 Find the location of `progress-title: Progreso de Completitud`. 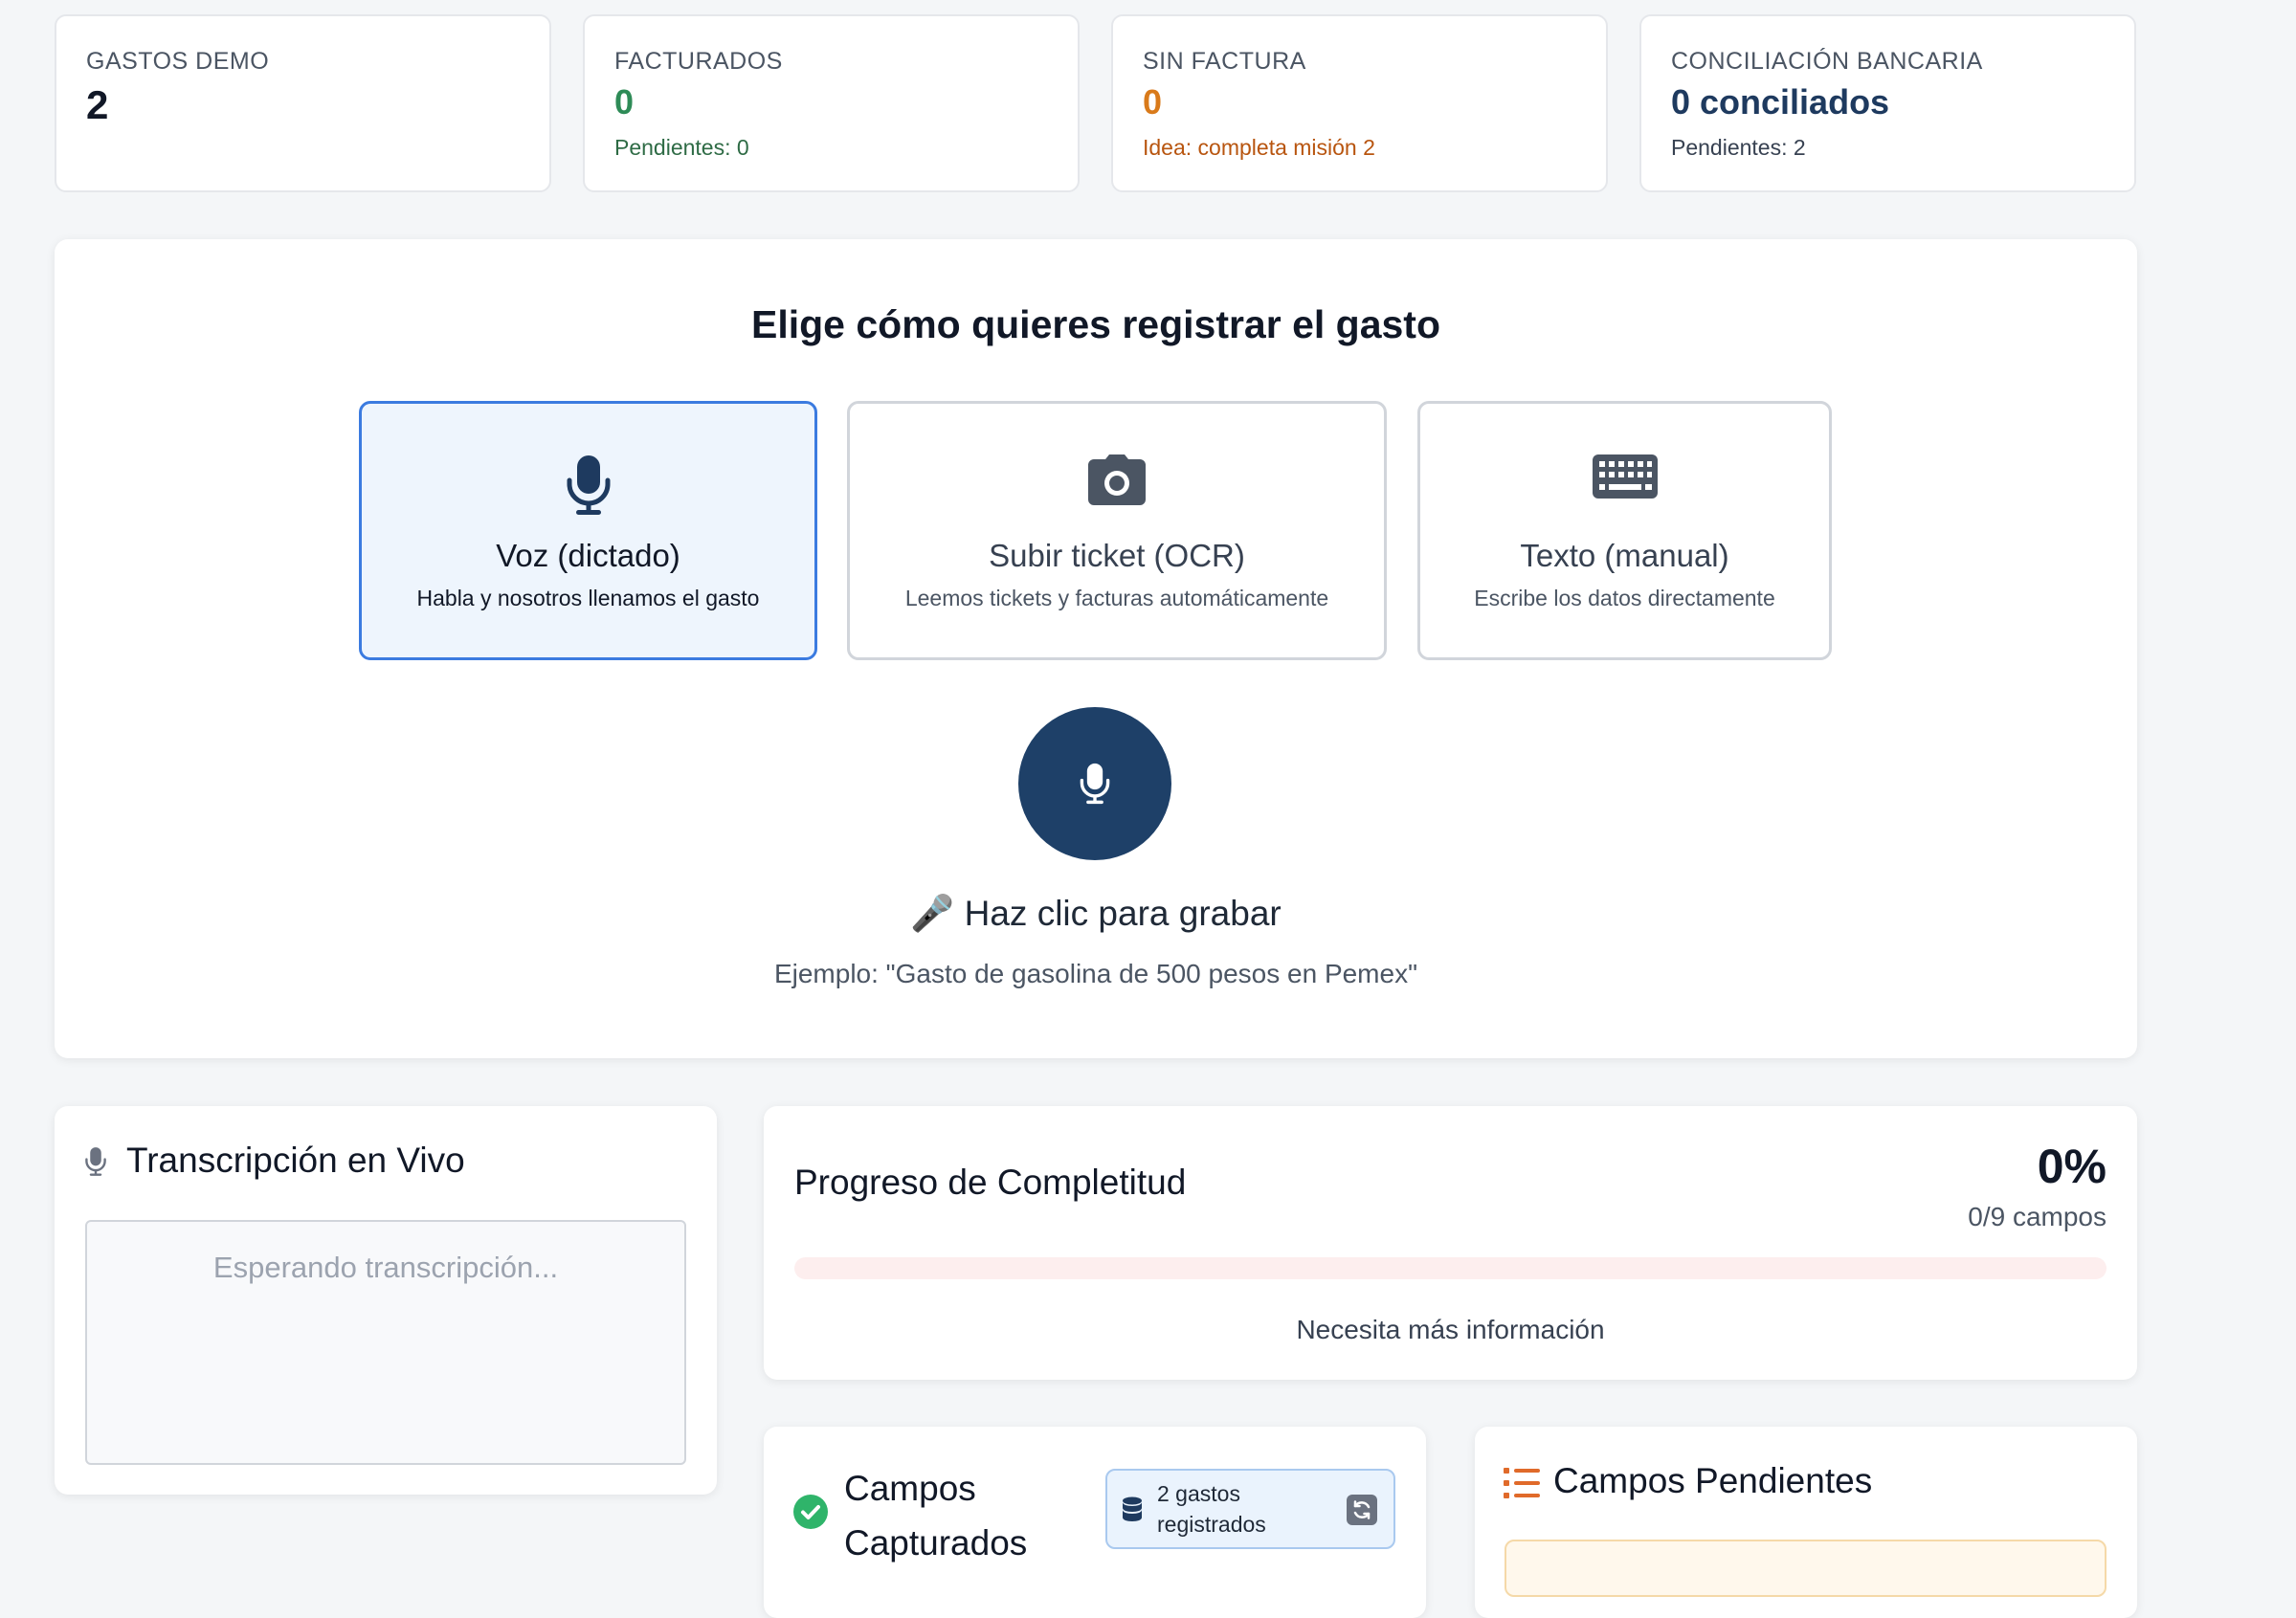

progress-title: Progreso de Completitud is located at coordinates (990, 1182).